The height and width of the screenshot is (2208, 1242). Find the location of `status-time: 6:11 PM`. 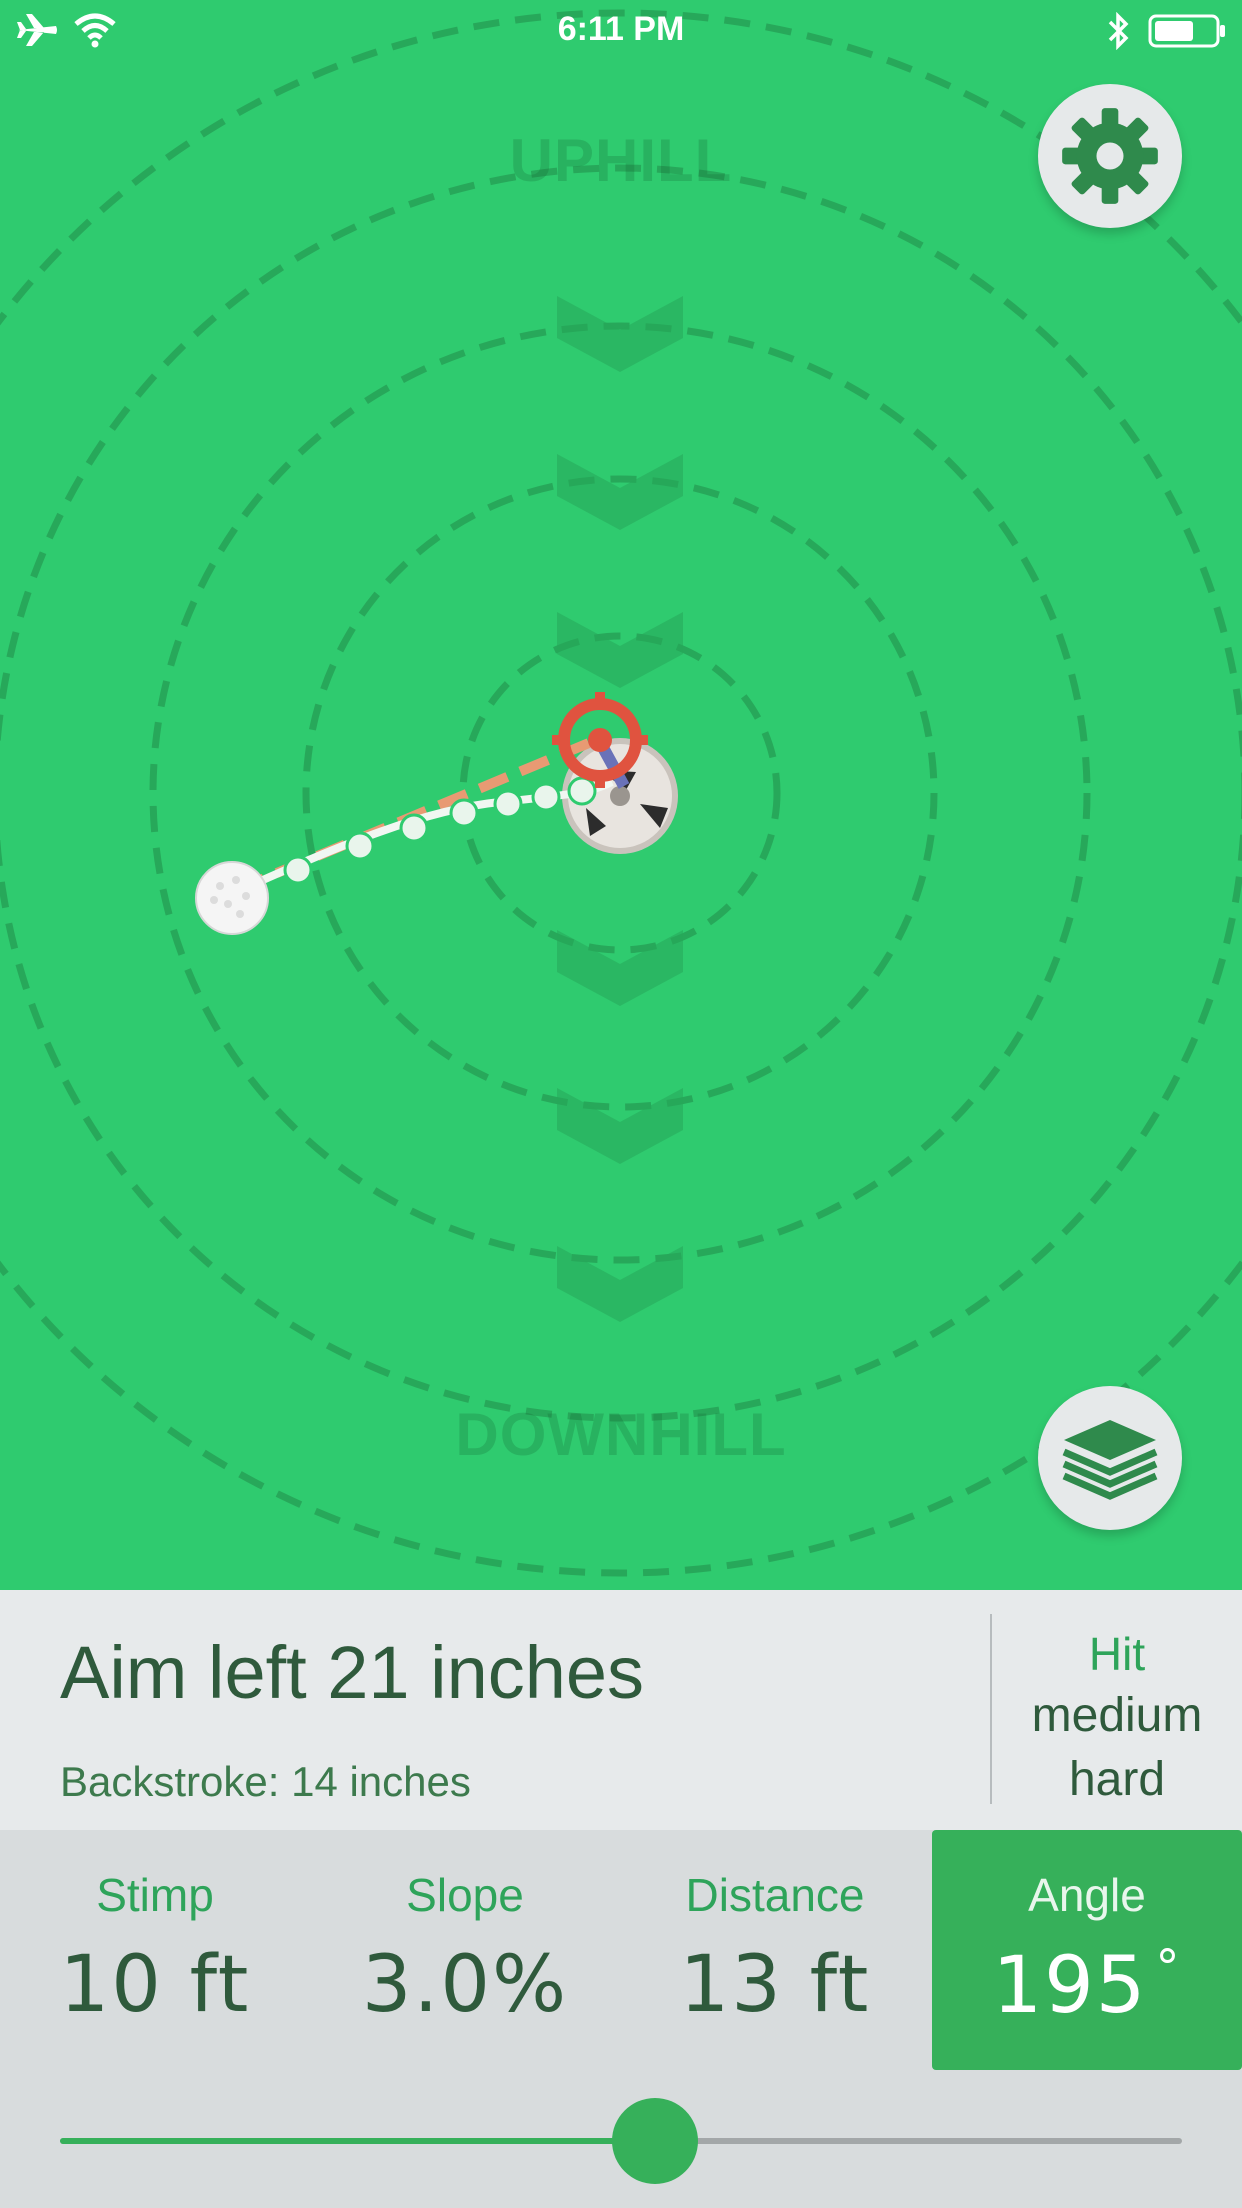

status-time: 6:11 PM is located at coordinates (621, 29).